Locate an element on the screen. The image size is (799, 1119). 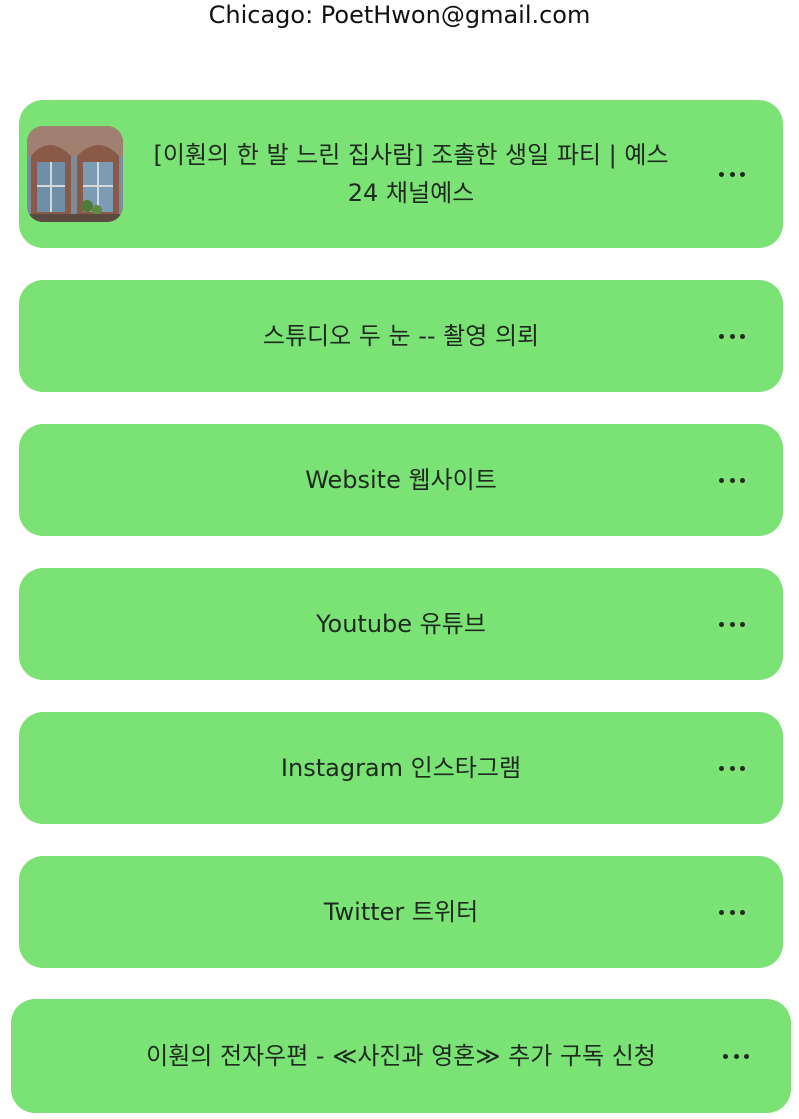
article-thumbnail-image is located at coordinates (75, 174).